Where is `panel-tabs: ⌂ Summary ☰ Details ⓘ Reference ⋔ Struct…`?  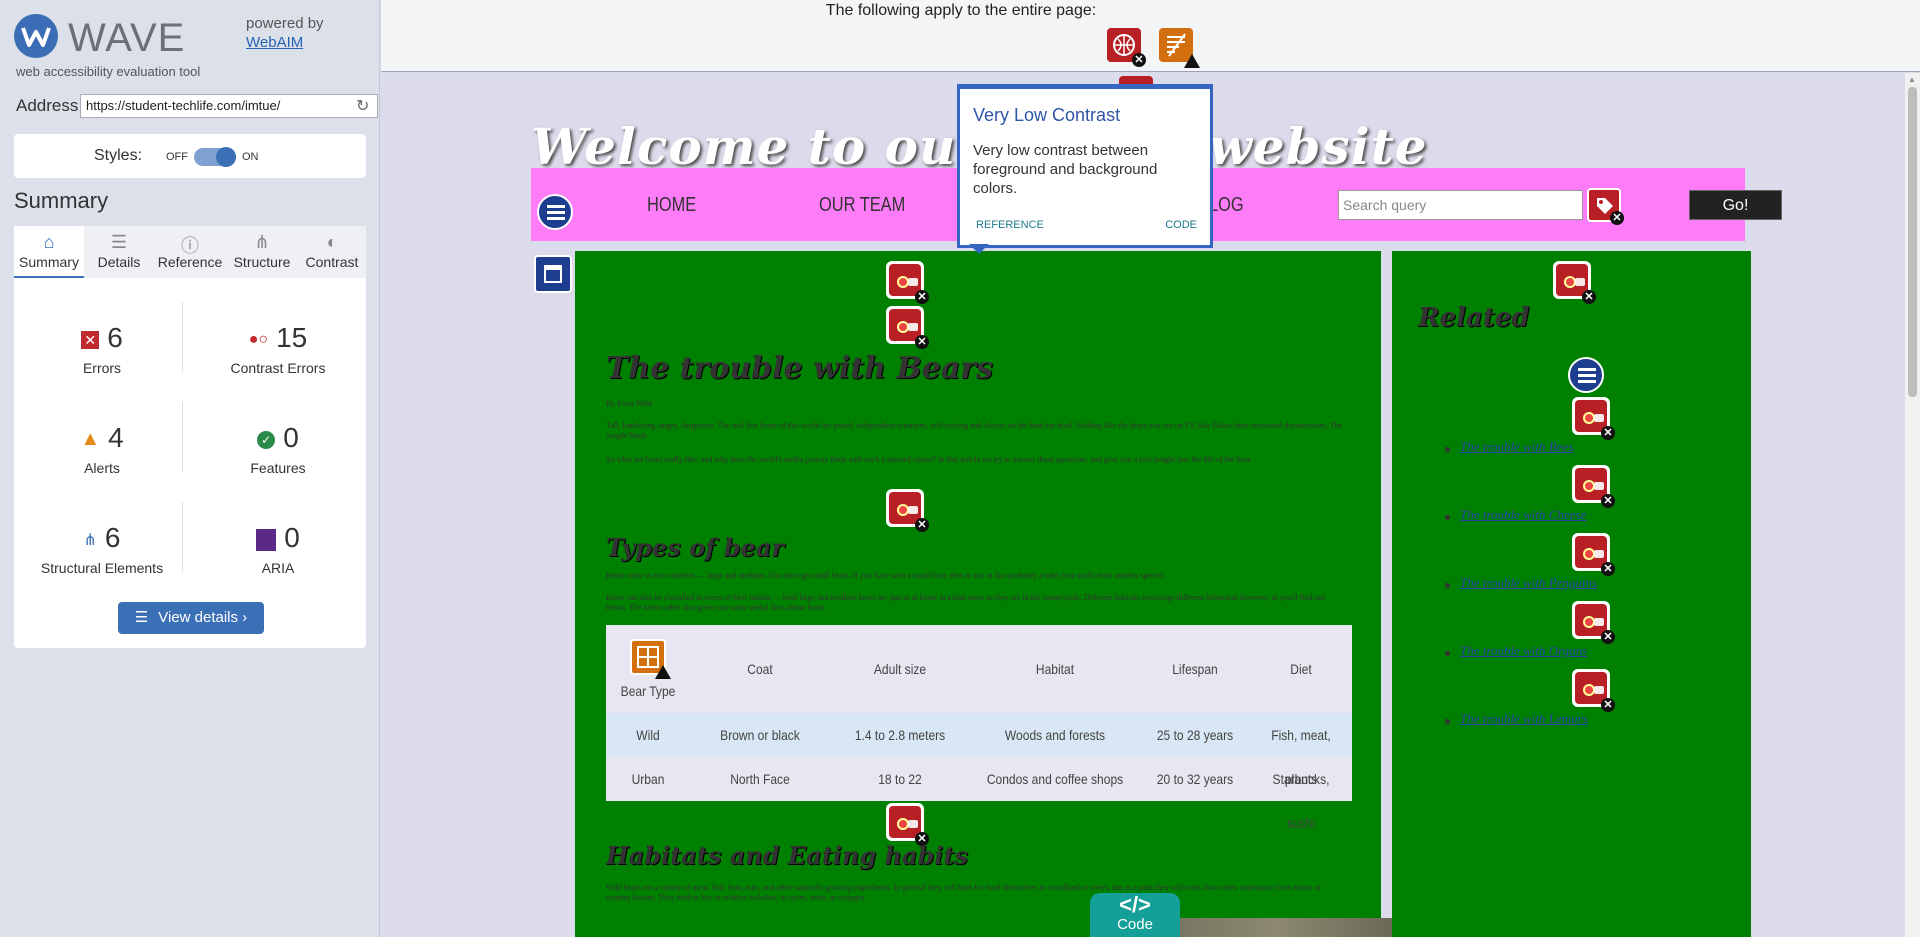
panel-tabs: ⌂ Summary ☰ Details ⓘ Reference ⋔ Struct… is located at coordinates (190, 252).